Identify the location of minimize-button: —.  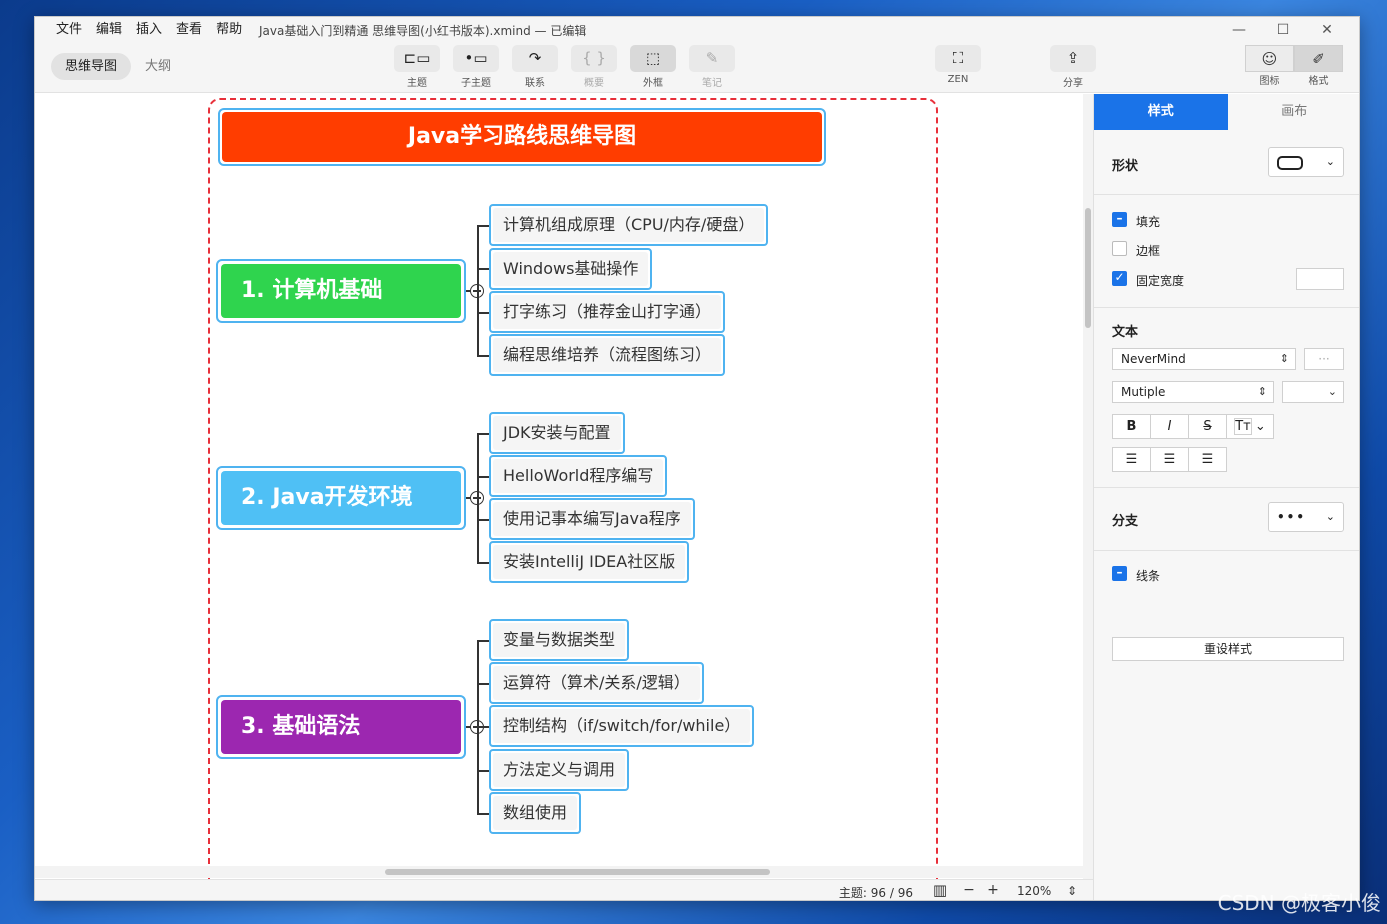
(1239, 30).